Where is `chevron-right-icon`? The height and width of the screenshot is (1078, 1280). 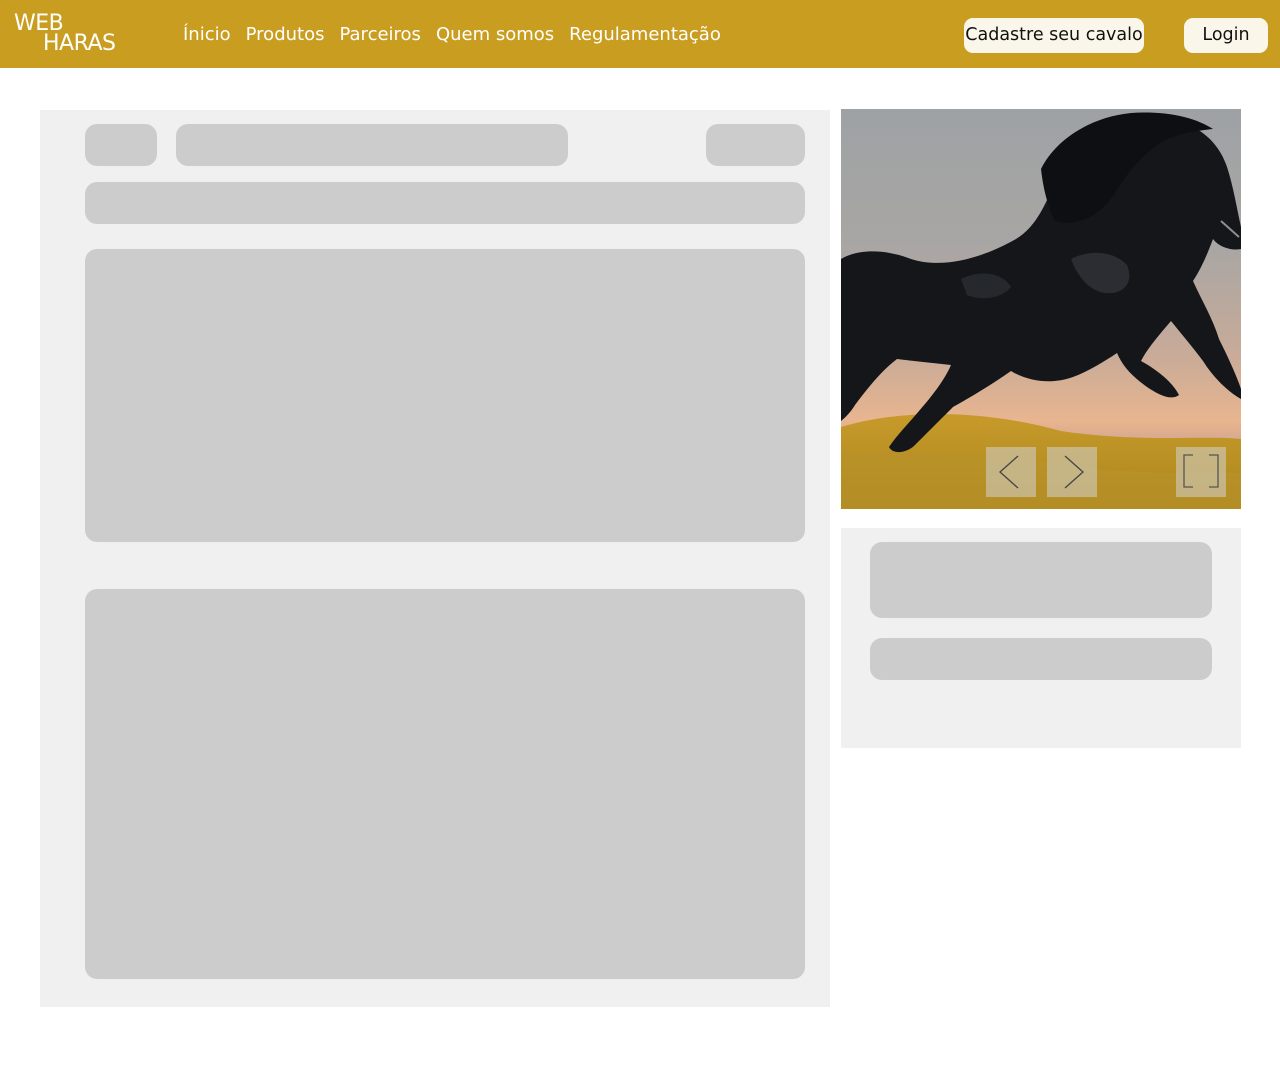 chevron-right-icon is located at coordinates (1074, 472).